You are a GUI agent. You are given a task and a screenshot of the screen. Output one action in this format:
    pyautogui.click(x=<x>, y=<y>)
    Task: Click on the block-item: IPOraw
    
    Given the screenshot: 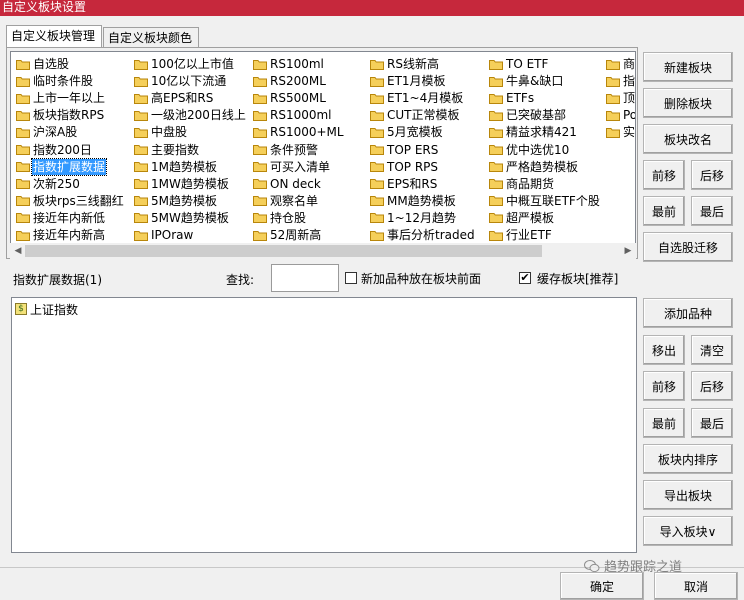 What is the action you would take?
    pyautogui.click(x=164, y=235)
    